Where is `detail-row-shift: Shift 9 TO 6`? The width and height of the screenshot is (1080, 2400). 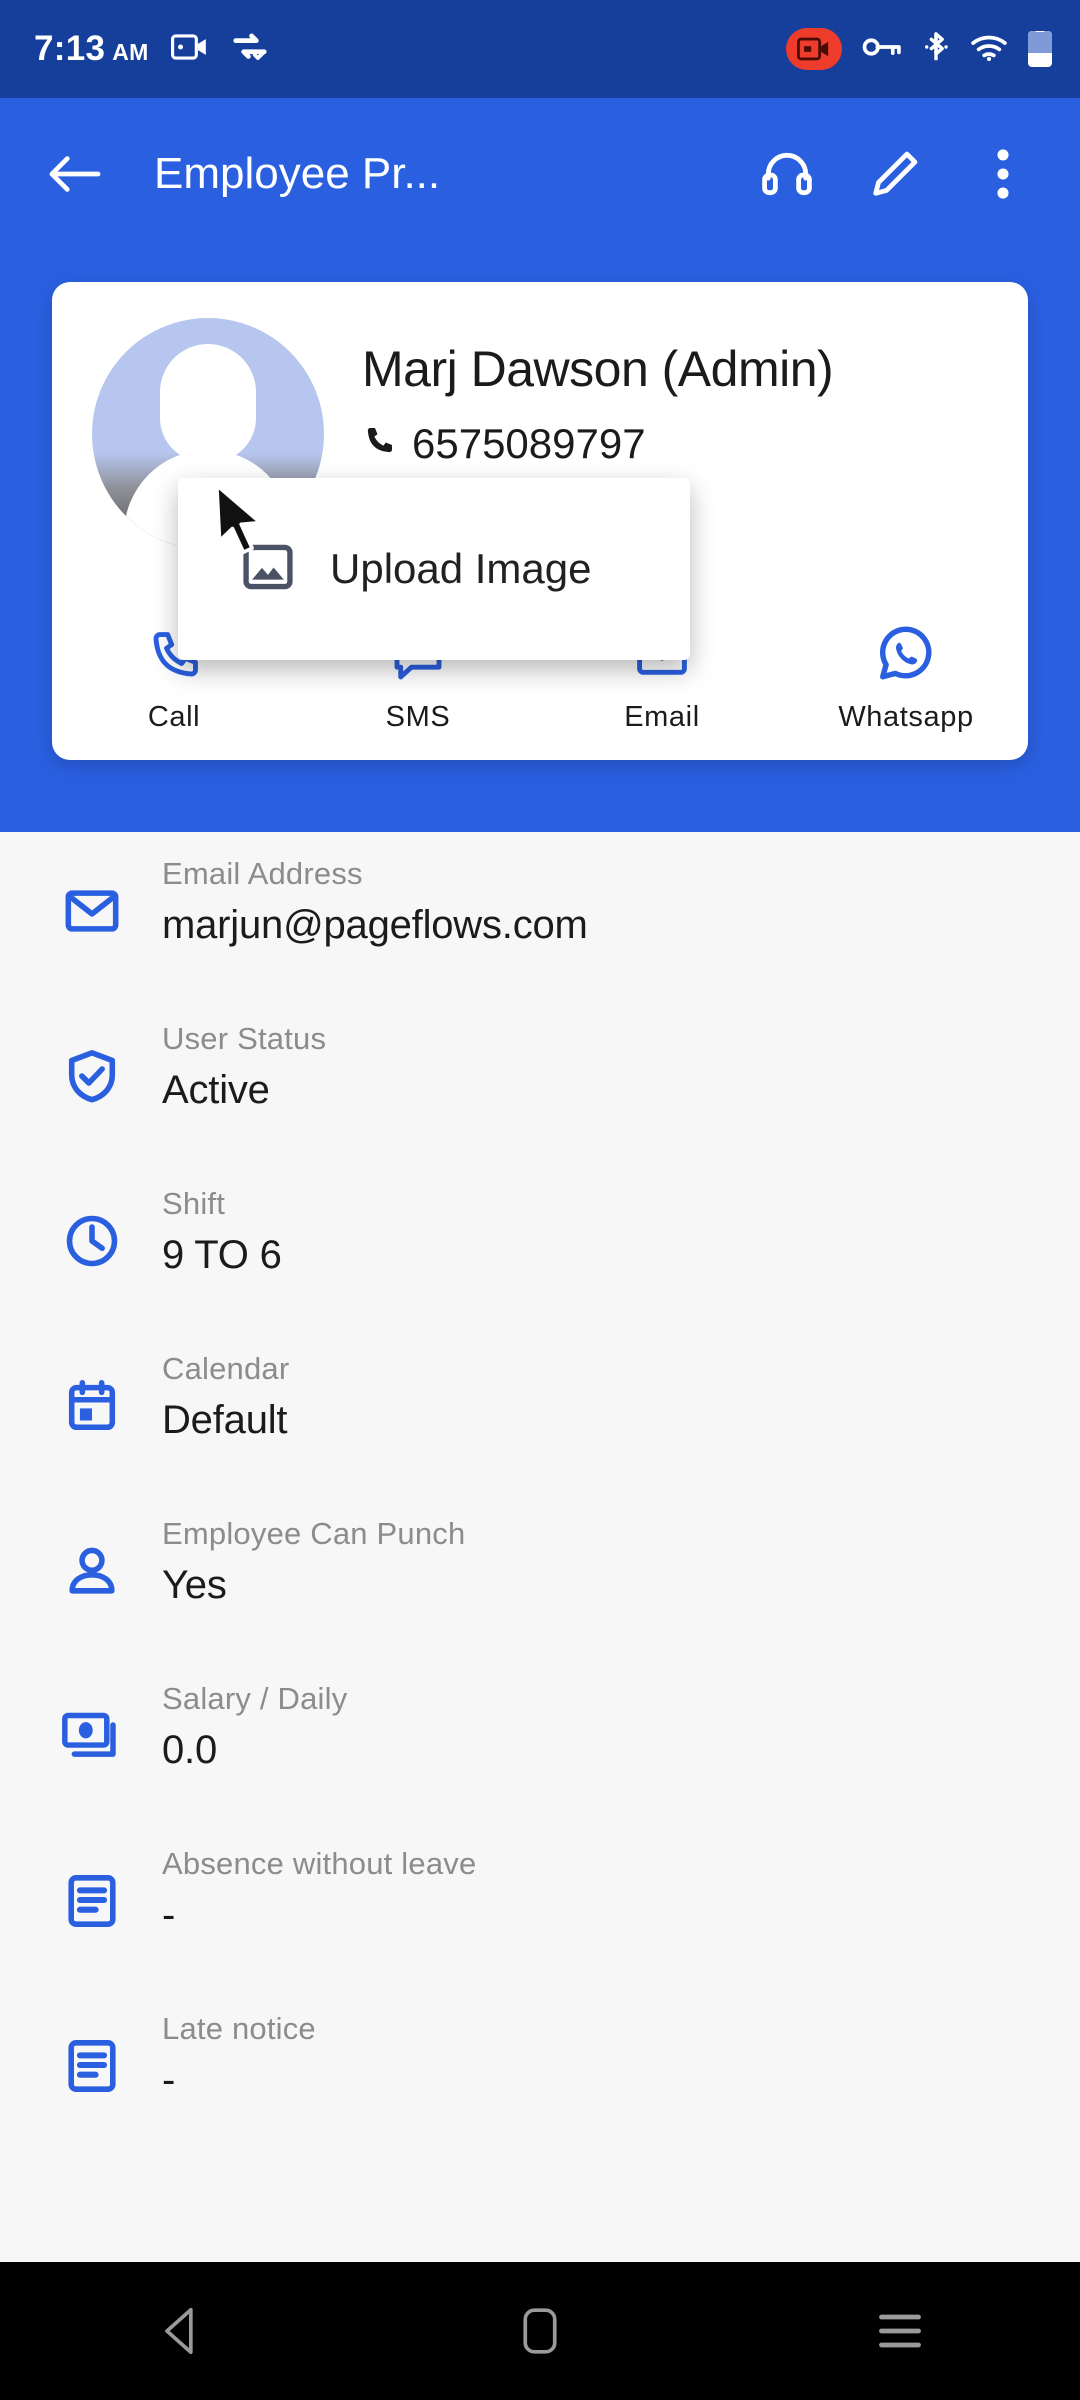 detail-row-shift: Shift 9 TO 6 is located at coordinates (568, 1268).